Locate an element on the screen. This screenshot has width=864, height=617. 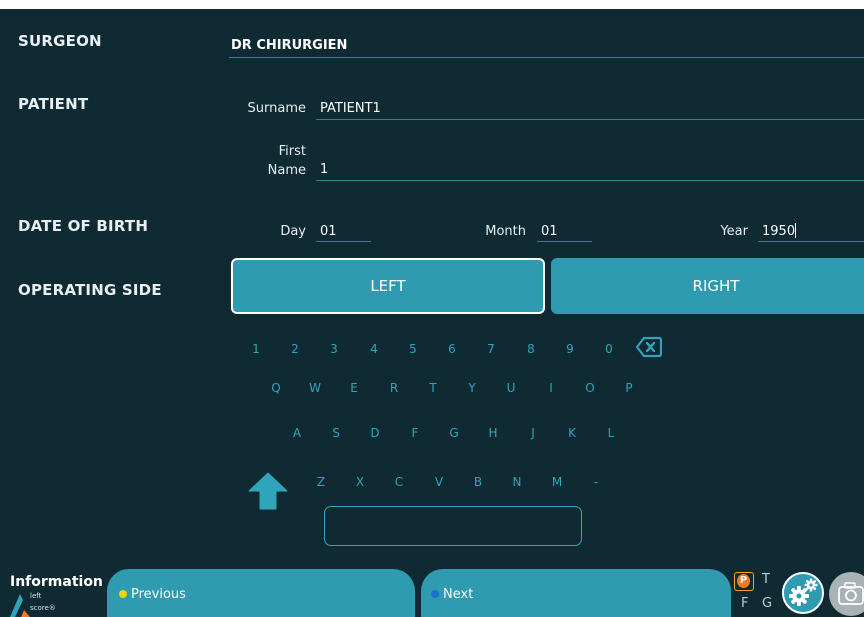
p-badge-letter: P is located at coordinates (743, 581).